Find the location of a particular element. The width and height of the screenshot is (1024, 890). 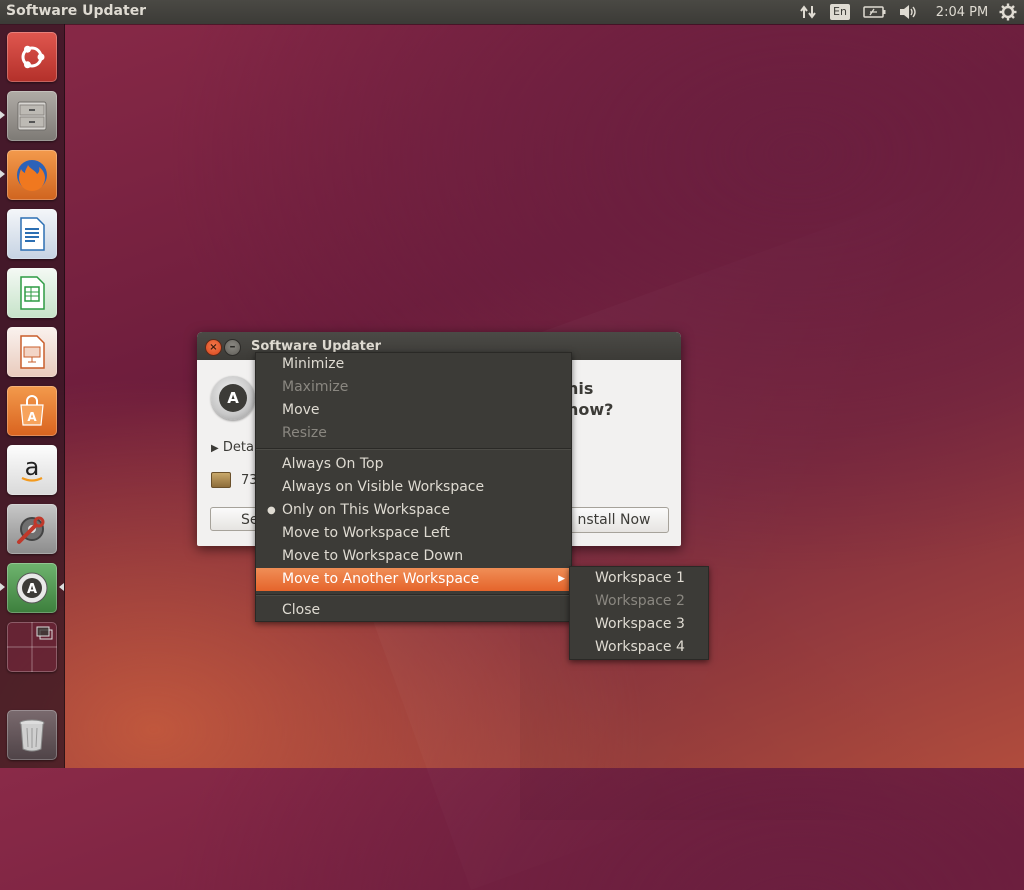

menu-item-label: Move to Workspace Down is located at coordinates (373, 556).